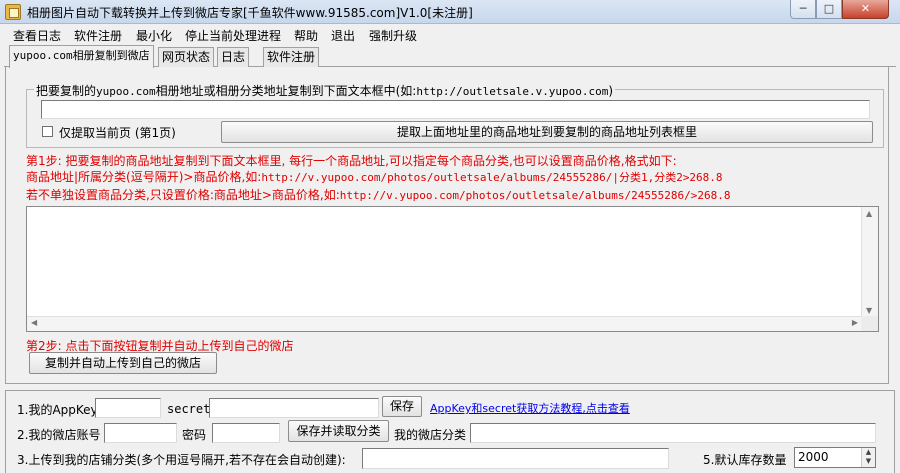 The image size is (900, 473). What do you see at coordinates (123, 363) in the screenshot?
I see `copy-upload-button: 复制并自动上传到自己的微店` at bounding box center [123, 363].